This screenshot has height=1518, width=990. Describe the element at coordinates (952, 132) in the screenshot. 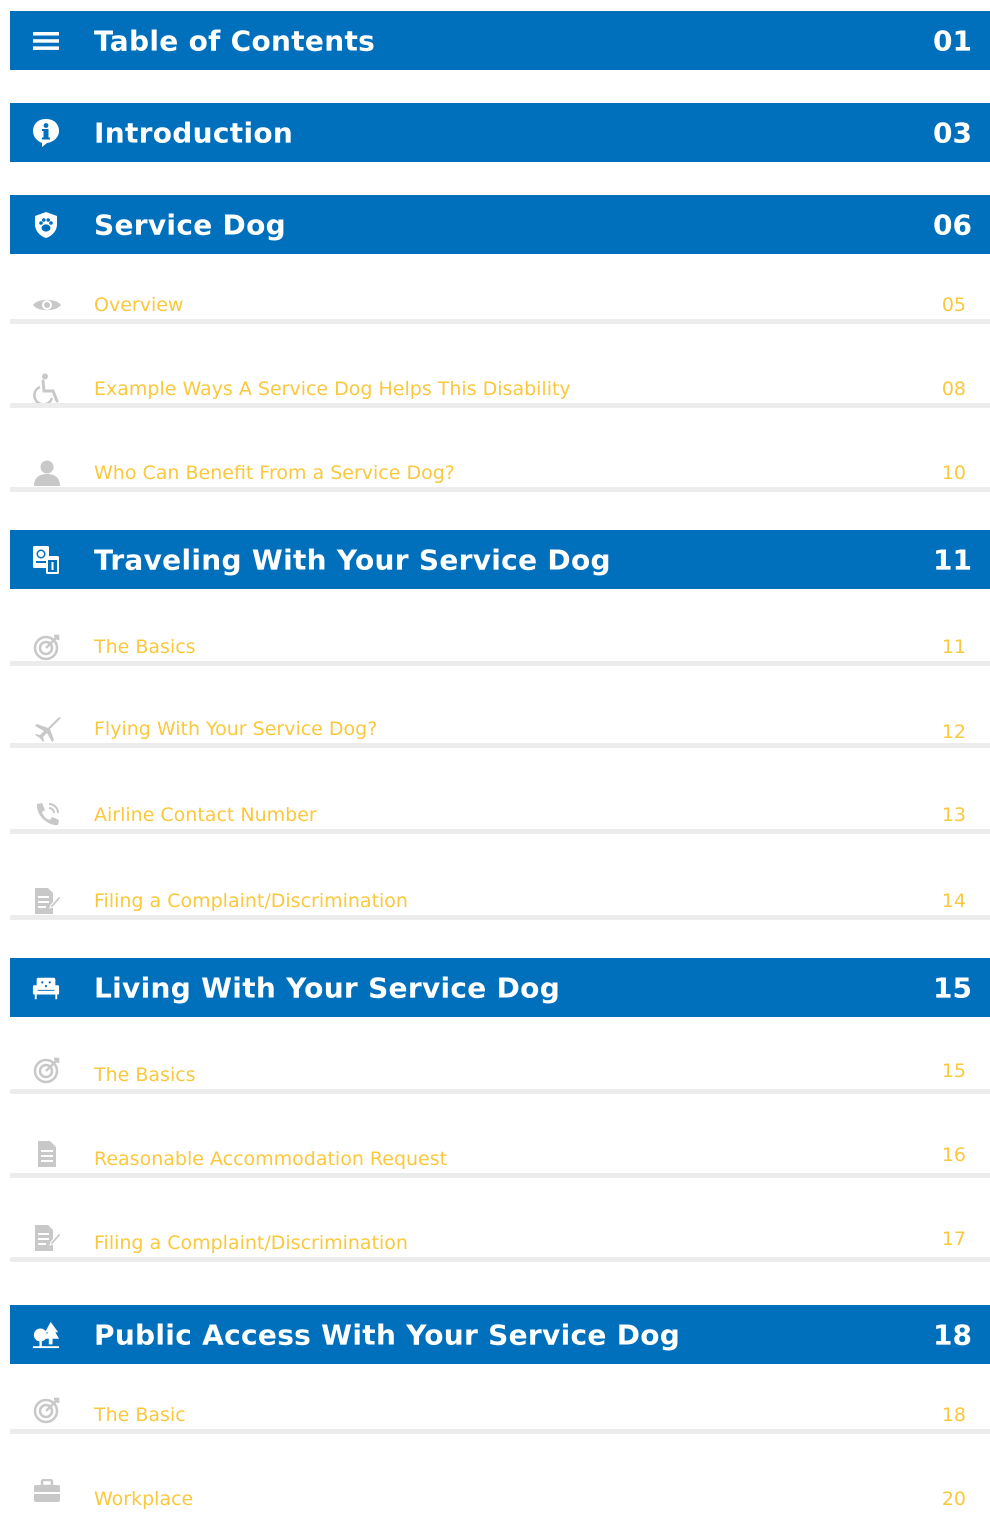

I see `section-page-number: 03` at that location.